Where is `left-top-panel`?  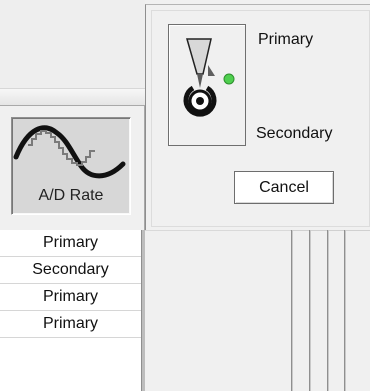
left-top-panel is located at coordinates (72, 44).